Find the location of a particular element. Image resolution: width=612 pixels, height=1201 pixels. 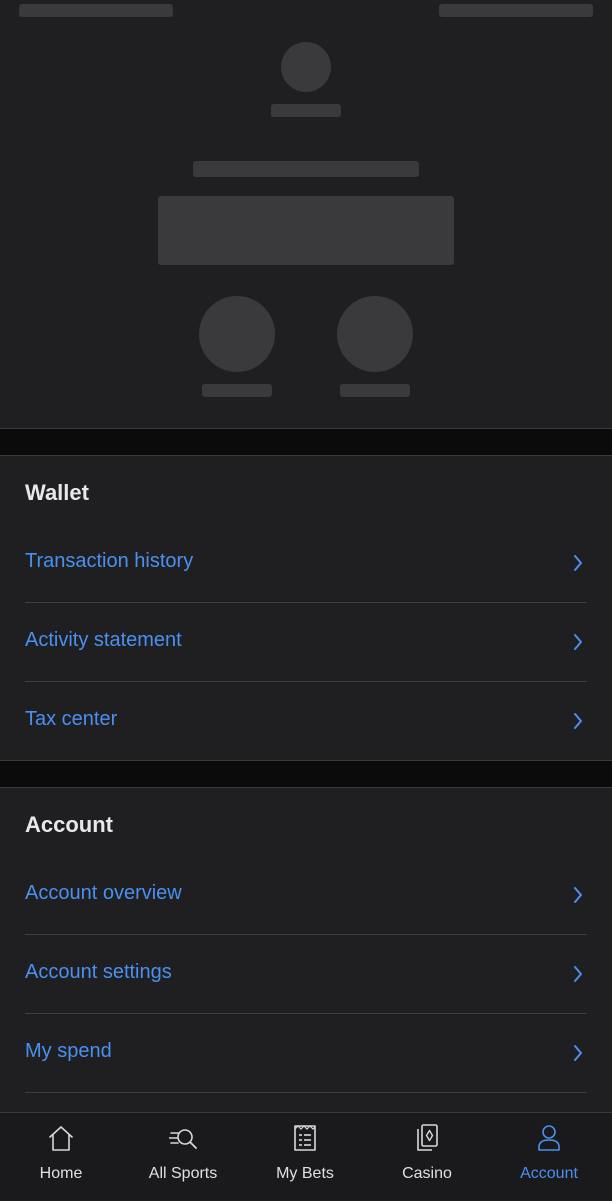

nav-home: Home is located at coordinates (61, 1157).